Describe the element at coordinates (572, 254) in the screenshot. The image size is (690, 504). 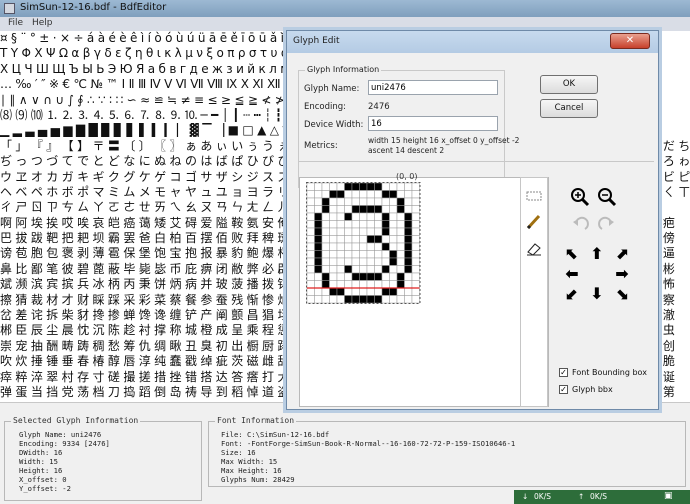
I see `move-up-left-icon: ⬉` at that location.